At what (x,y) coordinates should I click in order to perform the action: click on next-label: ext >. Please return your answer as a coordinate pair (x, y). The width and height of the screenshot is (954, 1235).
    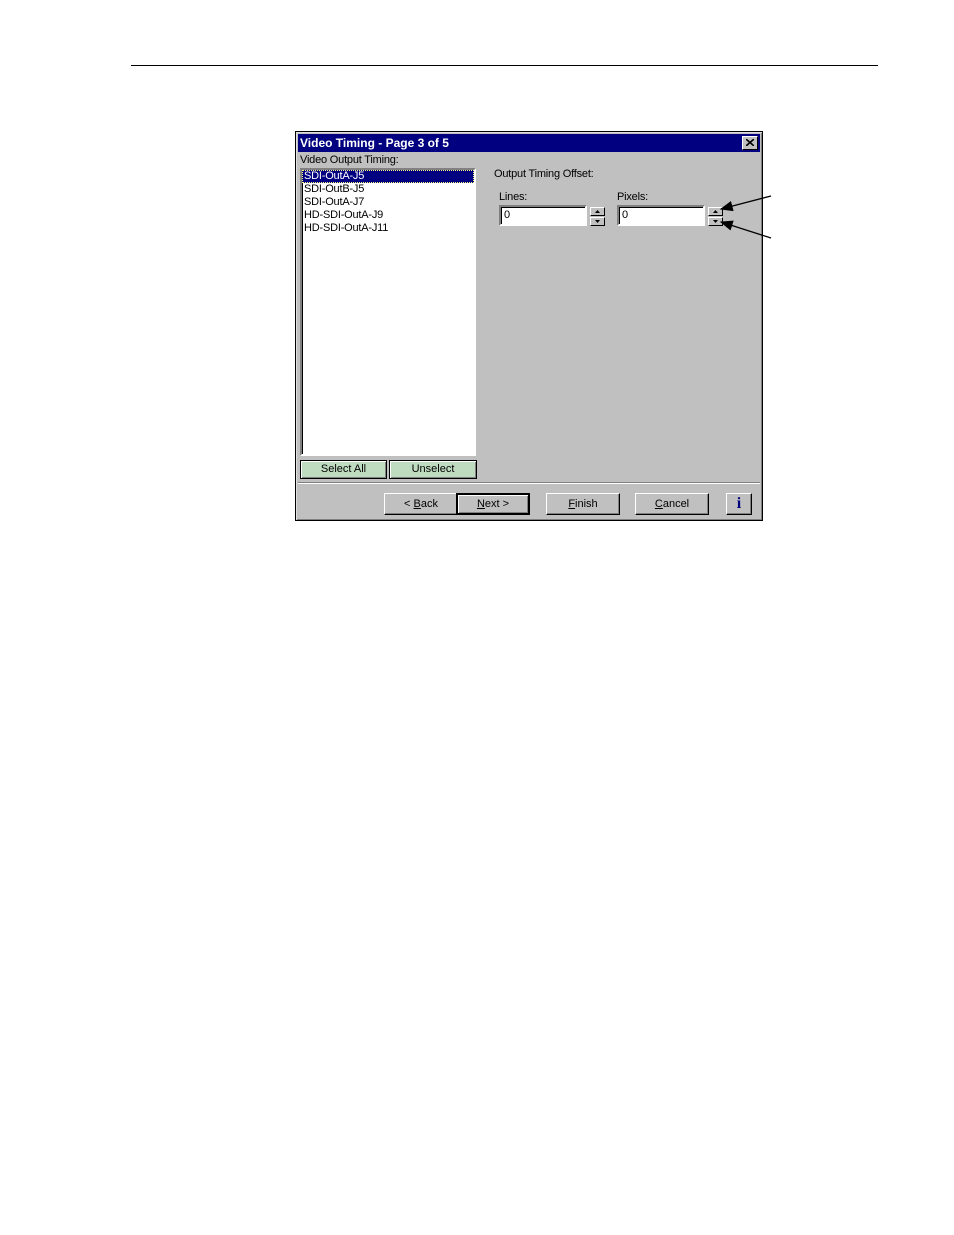
    Looking at the image, I should click on (497, 504).